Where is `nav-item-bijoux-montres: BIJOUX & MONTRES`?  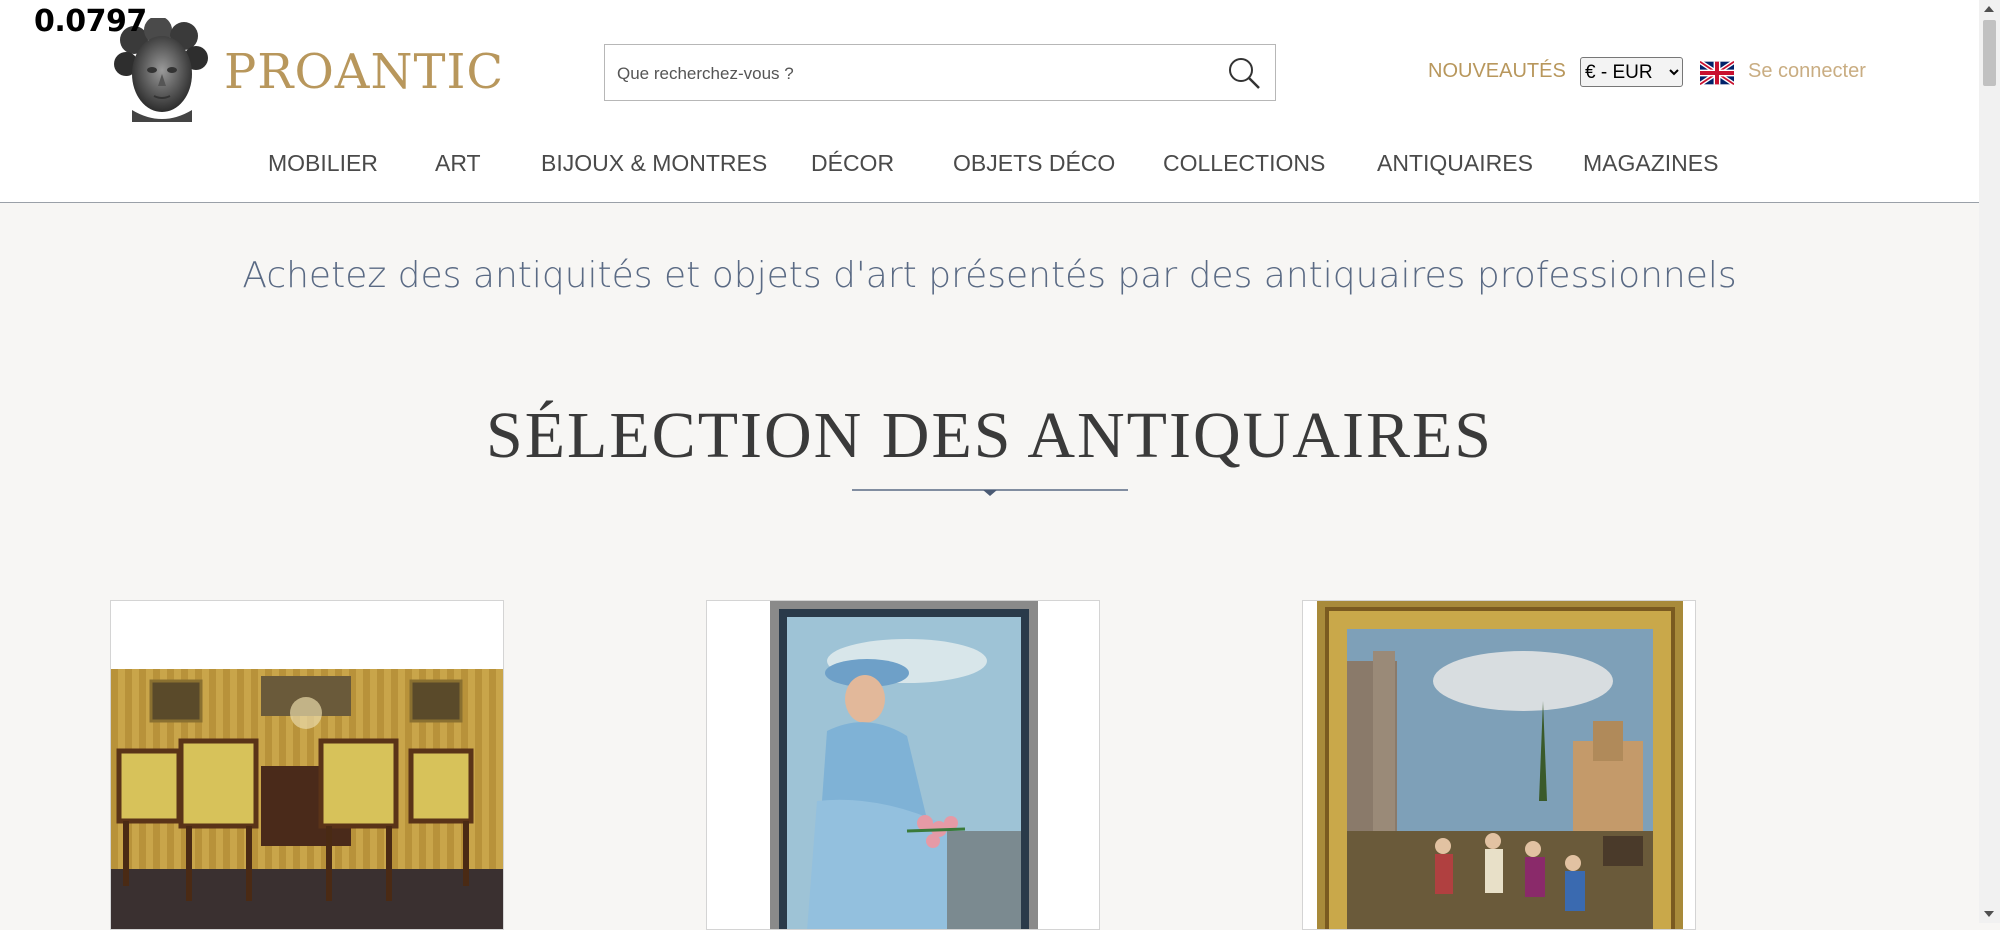
nav-item-bijoux-montres: BIJOUX & MONTRES is located at coordinates (654, 163).